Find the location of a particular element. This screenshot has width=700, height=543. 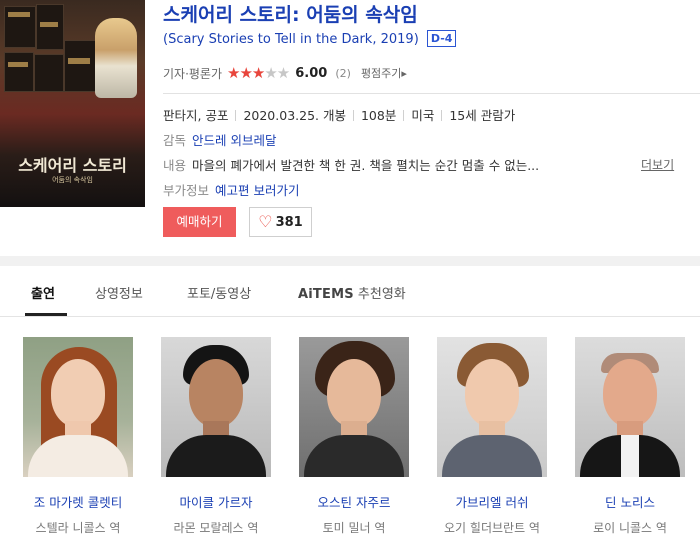

cast-card: 딘 노리스 로이 니콜스 역 is located at coordinates (630, 436).